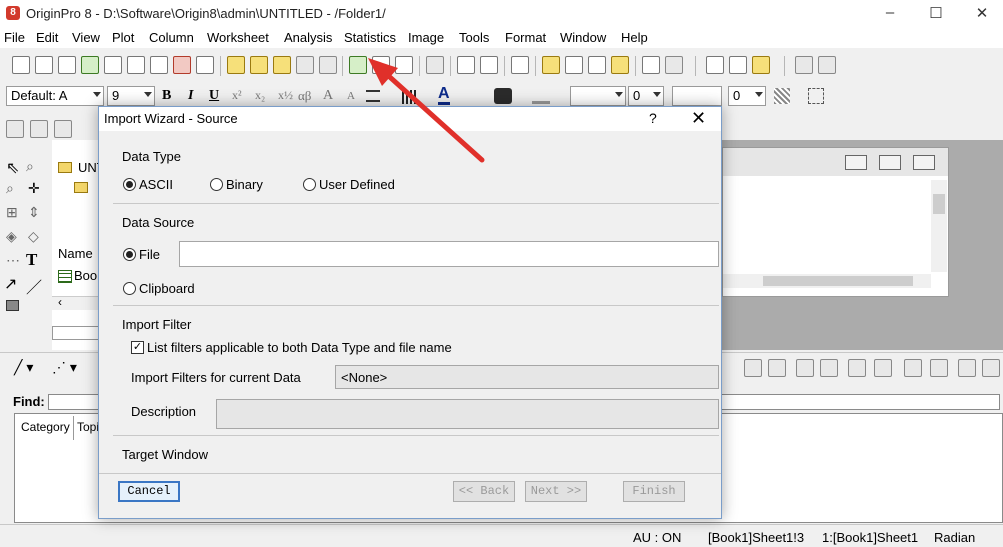 The width and height of the screenshot is (1003, 547). What do you see at coordinates (14, 37) in the screenshot?
I see `menu-file: File` at bounding box center [14, 37].